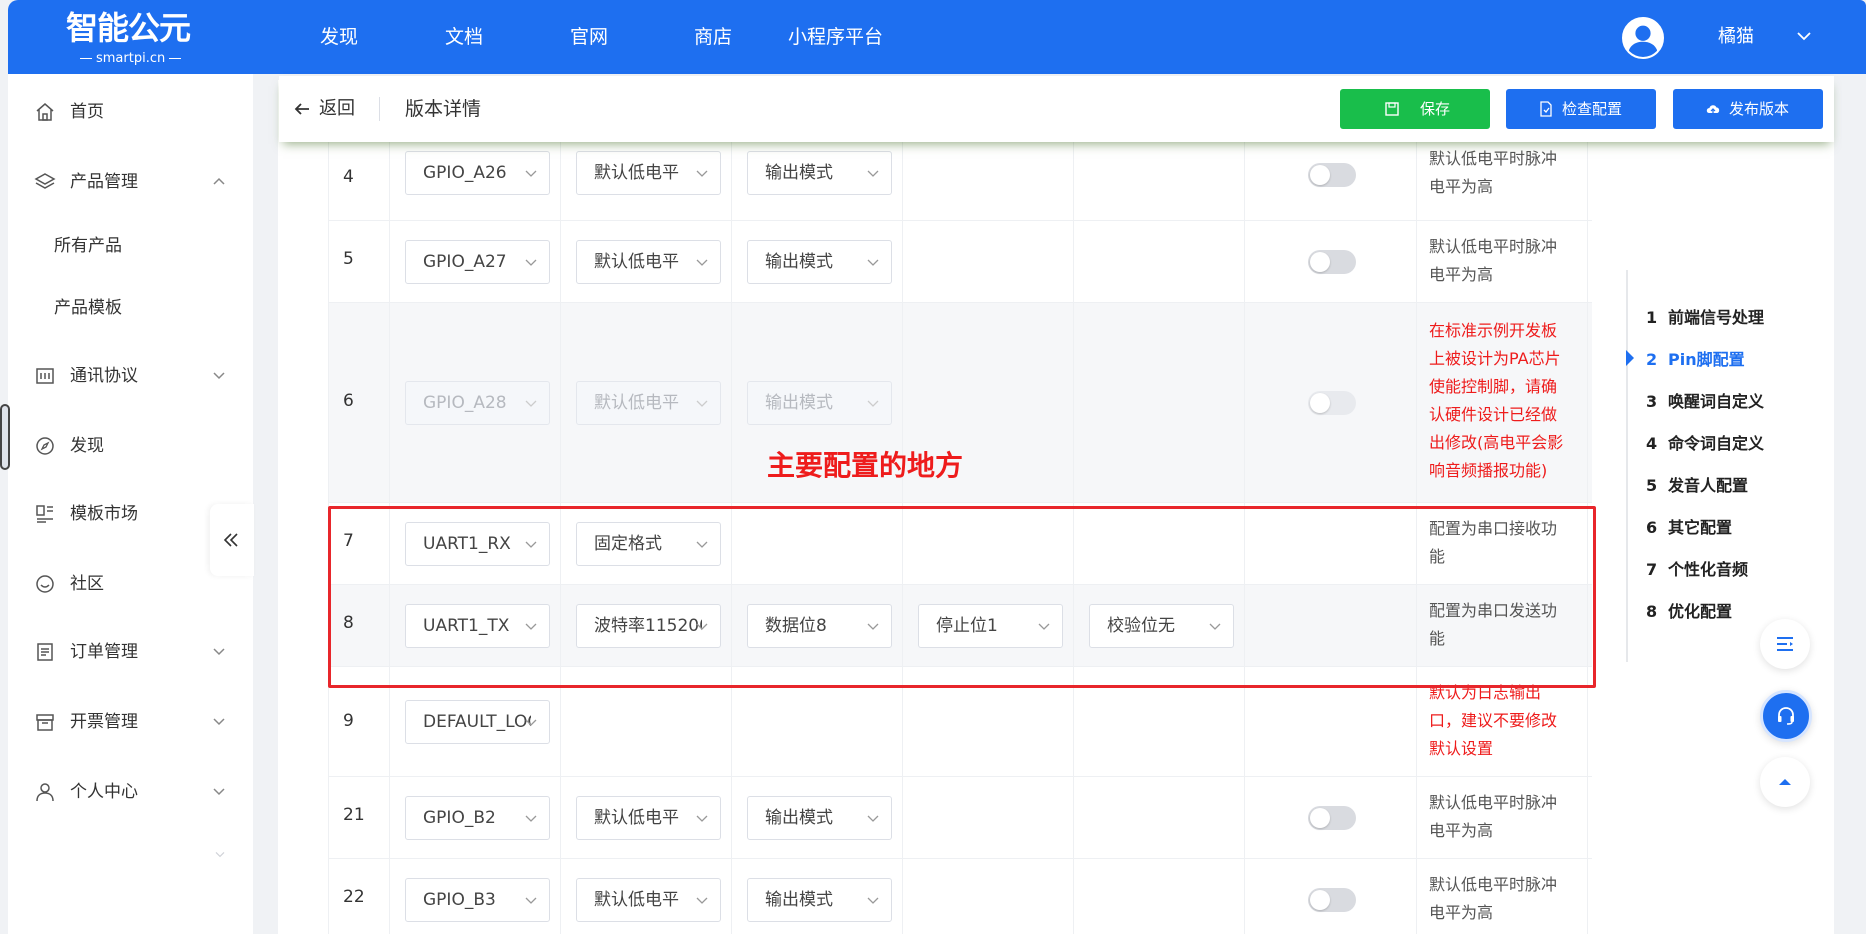 This screenshot has width=1866, height=934. I want to click on protocol-icon, so click(45, 376).